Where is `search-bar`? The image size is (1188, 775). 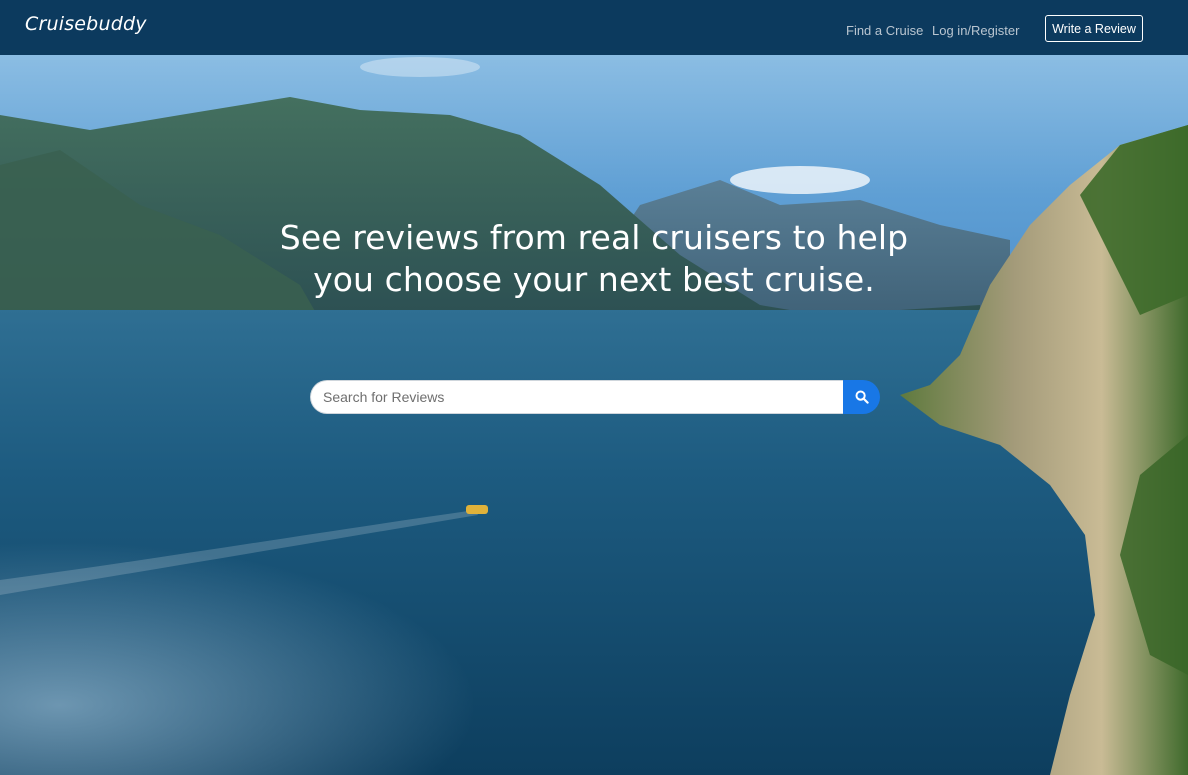
search-bar is located at coordinates (595, 397).